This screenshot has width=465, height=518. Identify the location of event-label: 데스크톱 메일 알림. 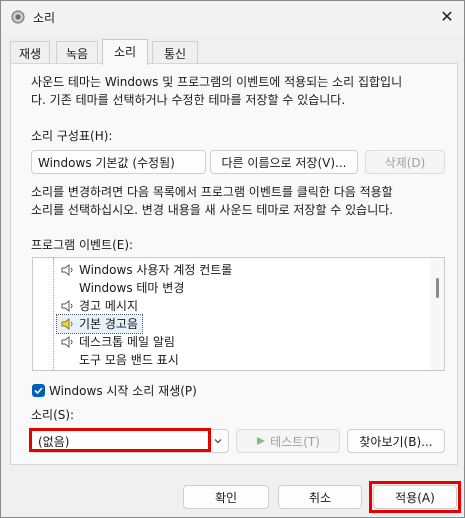
(127, 342).